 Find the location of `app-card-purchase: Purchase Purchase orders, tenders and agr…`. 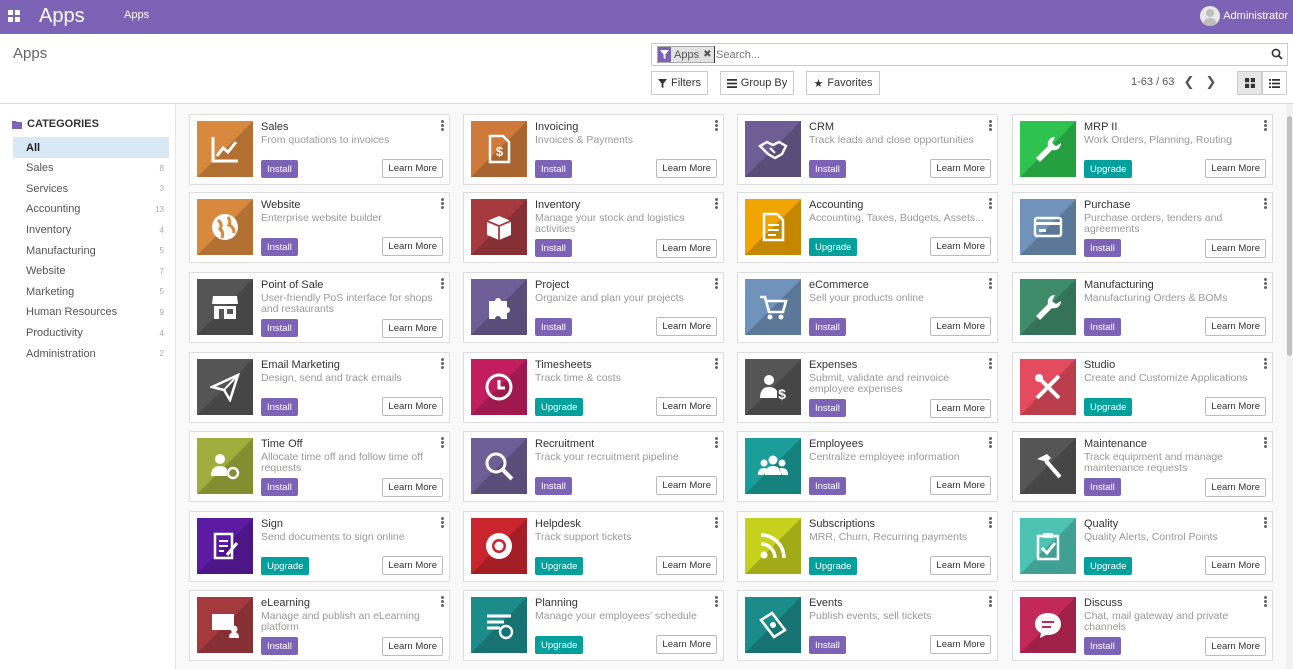

app-card-purchase: Purchase Purchase orders, tenders and agr… is located at coordinates (1142, 227).